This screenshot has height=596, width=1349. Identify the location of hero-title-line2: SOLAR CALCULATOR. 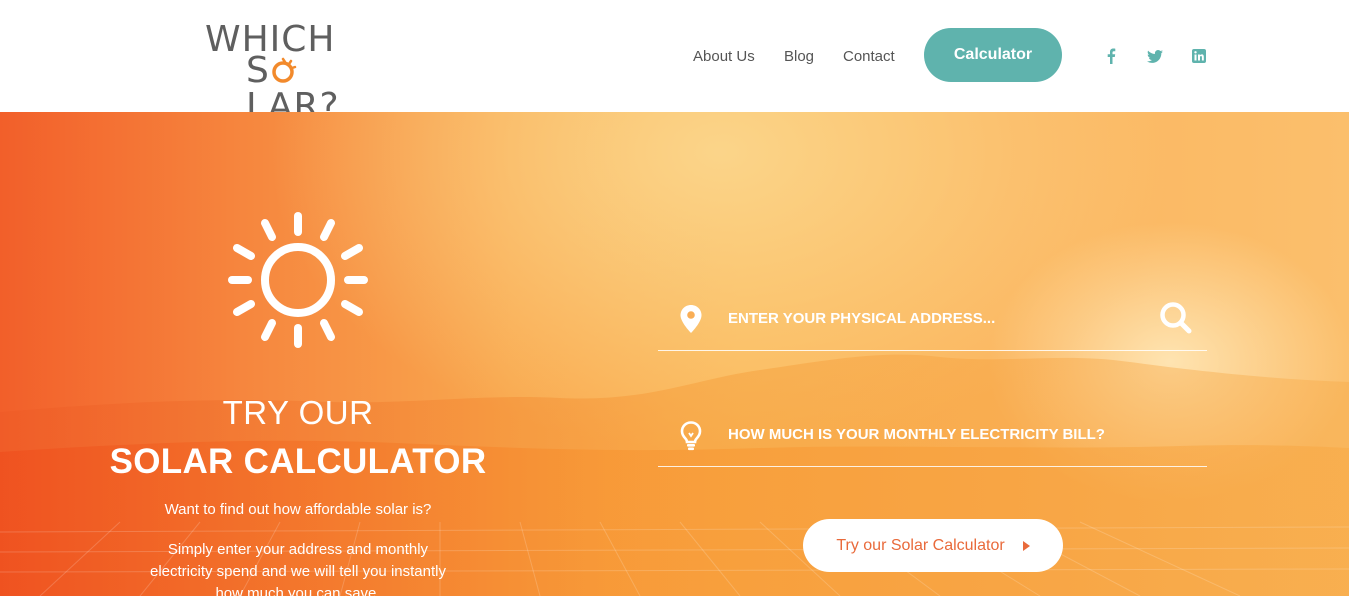
(298, 461).